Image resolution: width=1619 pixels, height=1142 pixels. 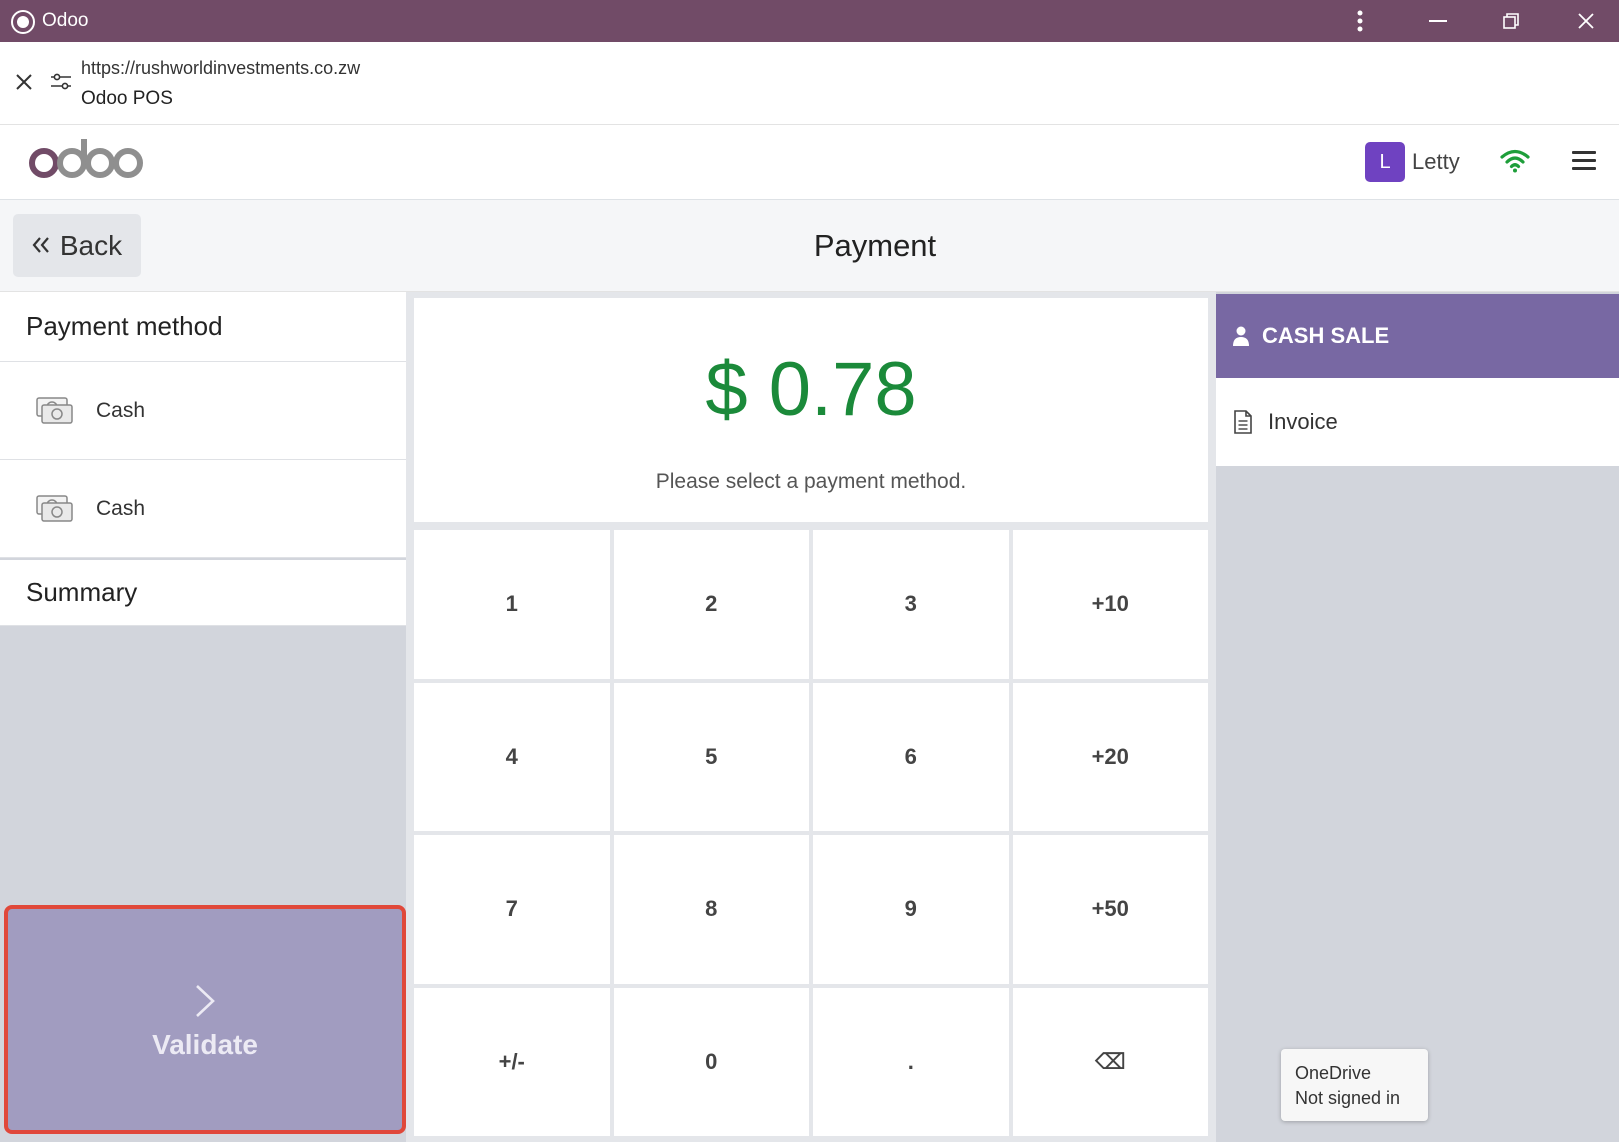 What do you see at coordinates (811, 389) in the screenshot?
I see `amount-due: $ 0.78` at bounding box center [811, 389].